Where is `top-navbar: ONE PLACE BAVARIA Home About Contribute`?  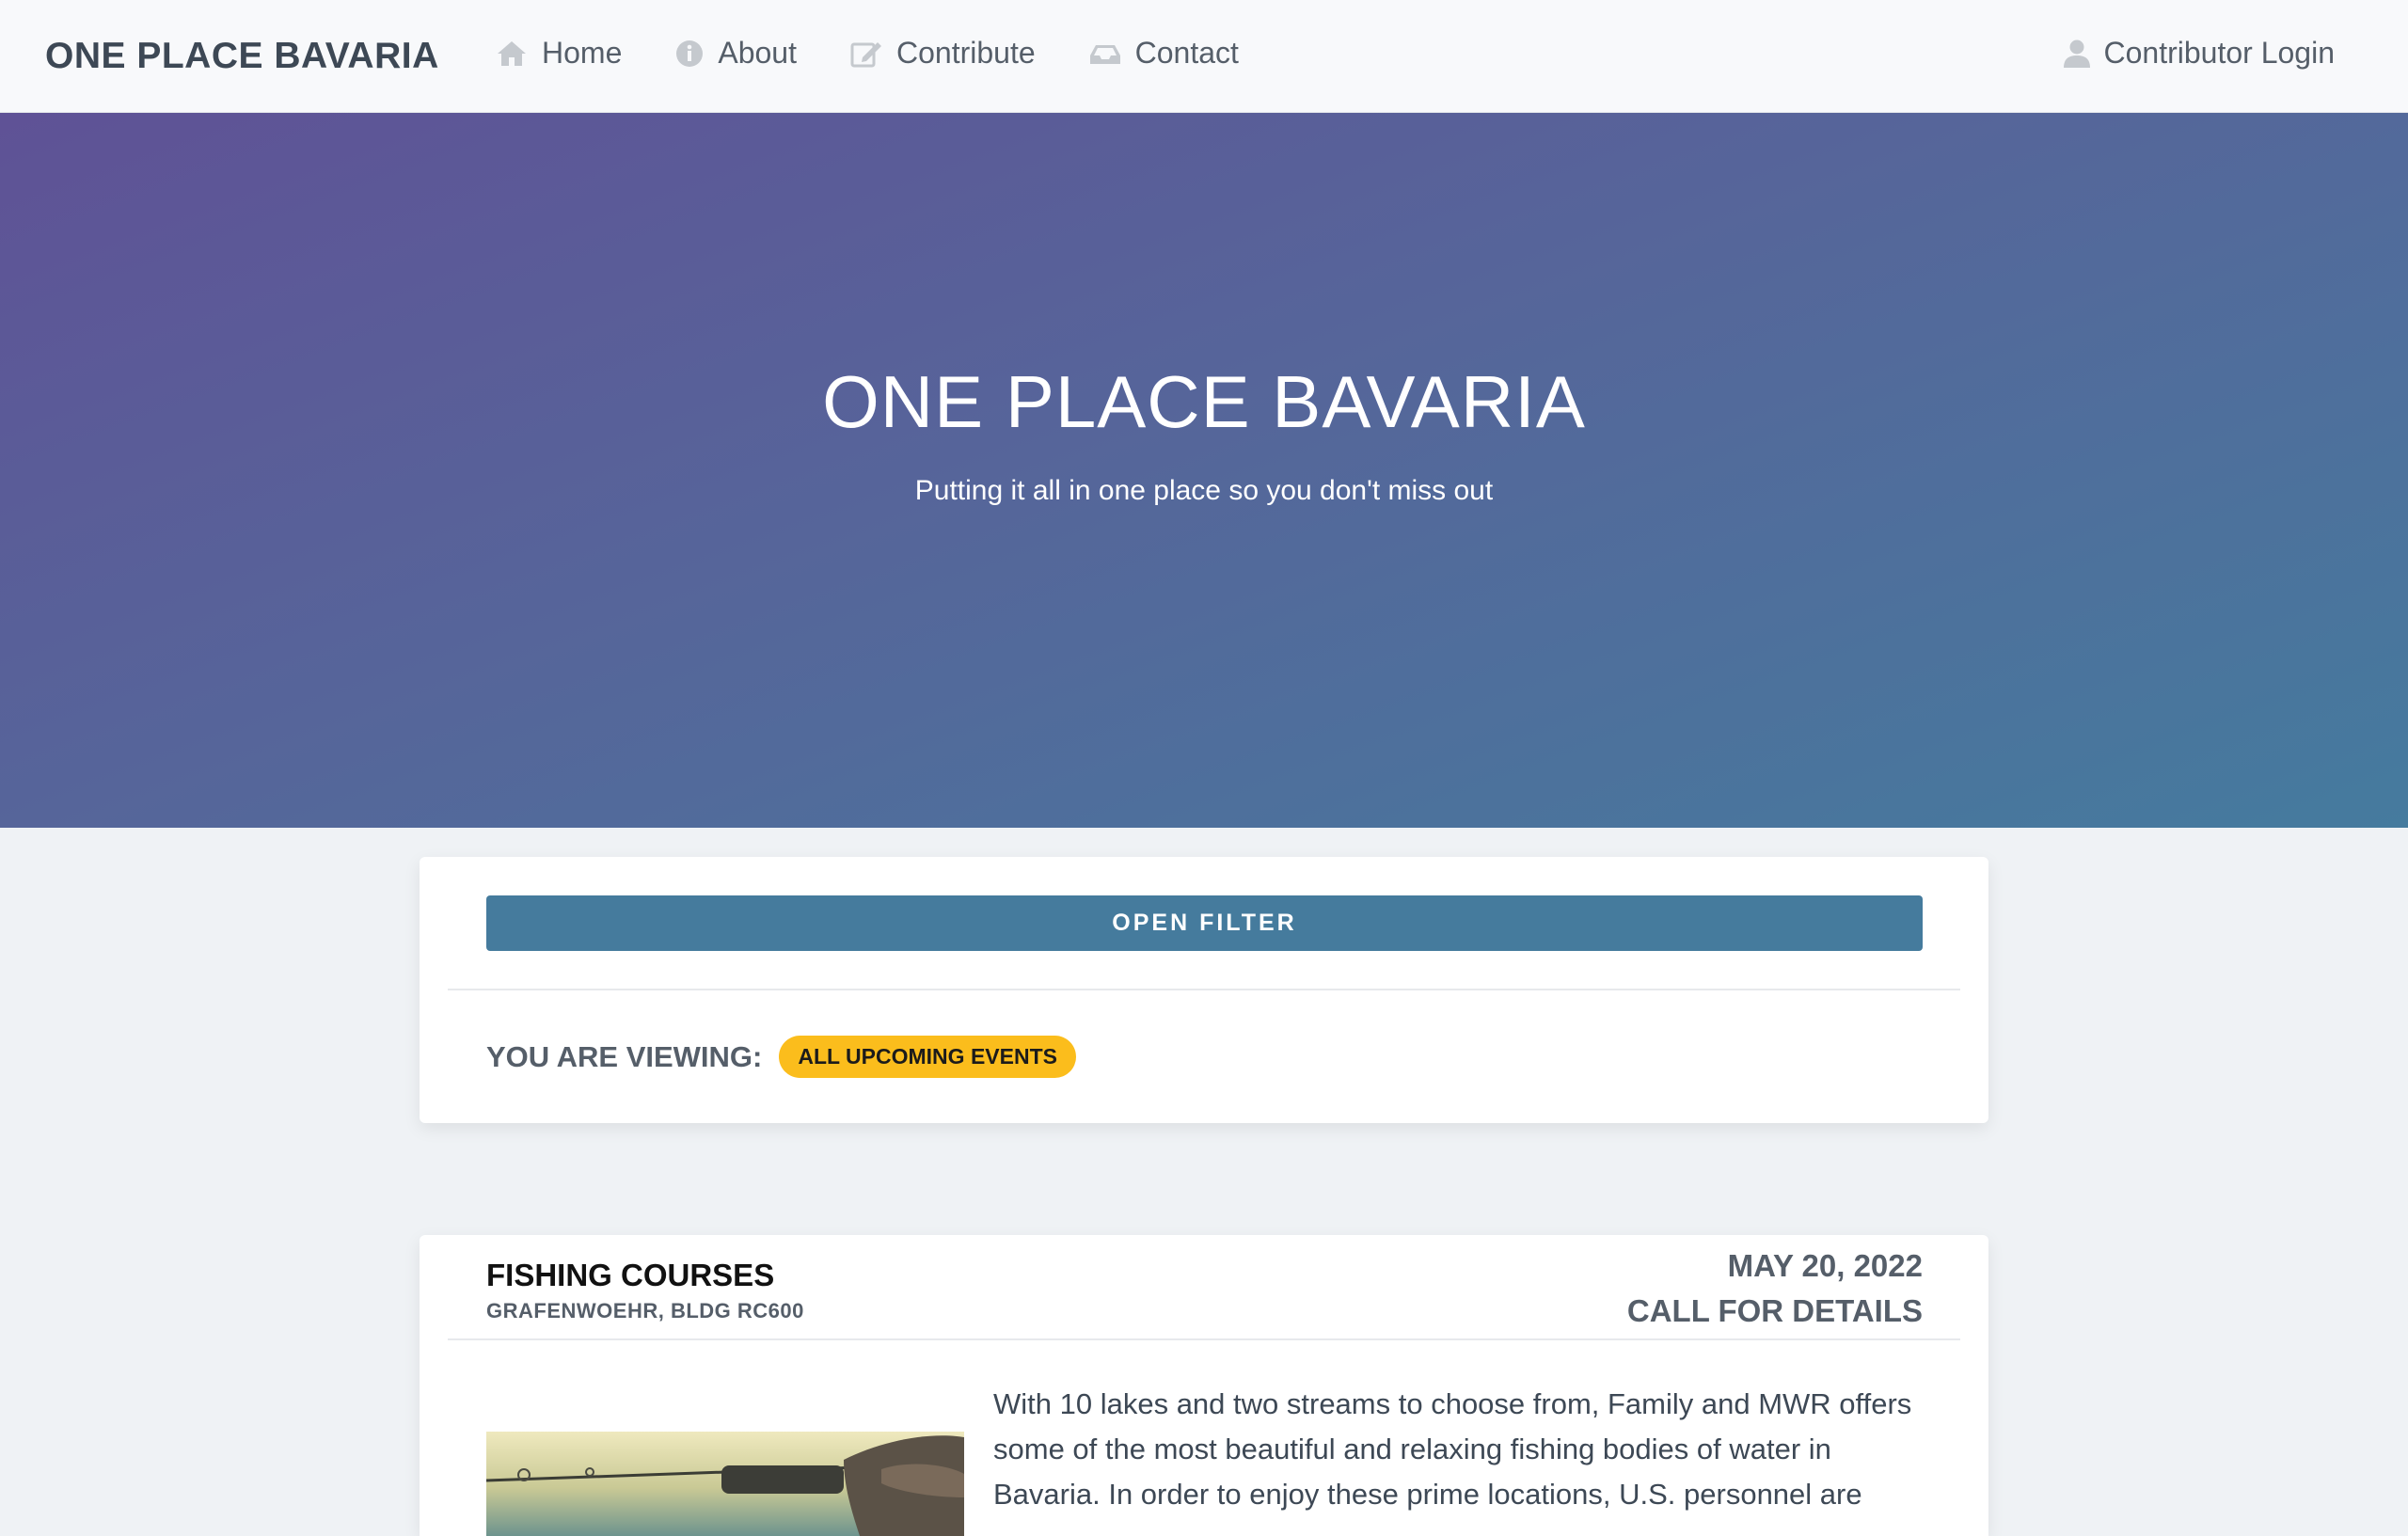 top-navbar: ONE PLACE BAVARIA Home About Contribute is located at coordinates (1204, 57).